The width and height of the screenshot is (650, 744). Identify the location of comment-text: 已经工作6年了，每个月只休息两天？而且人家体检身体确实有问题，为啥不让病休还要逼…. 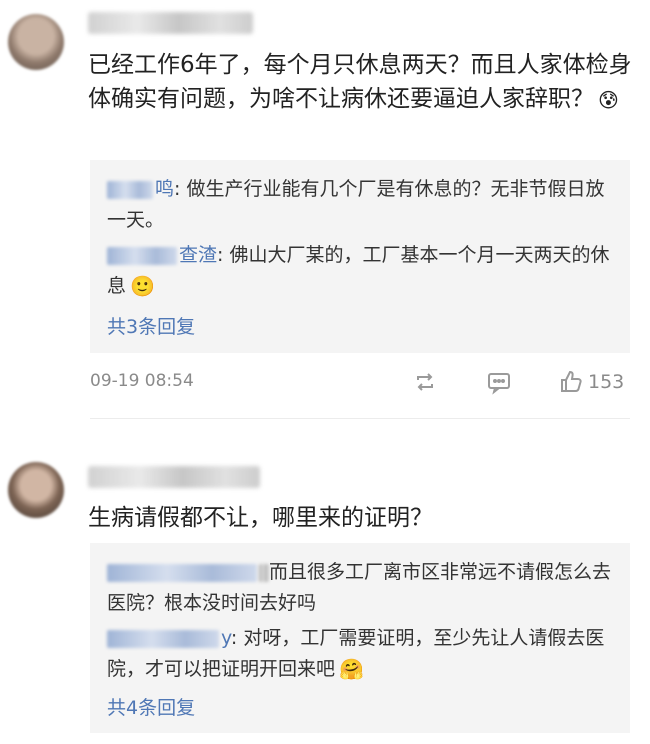
(360, 82).